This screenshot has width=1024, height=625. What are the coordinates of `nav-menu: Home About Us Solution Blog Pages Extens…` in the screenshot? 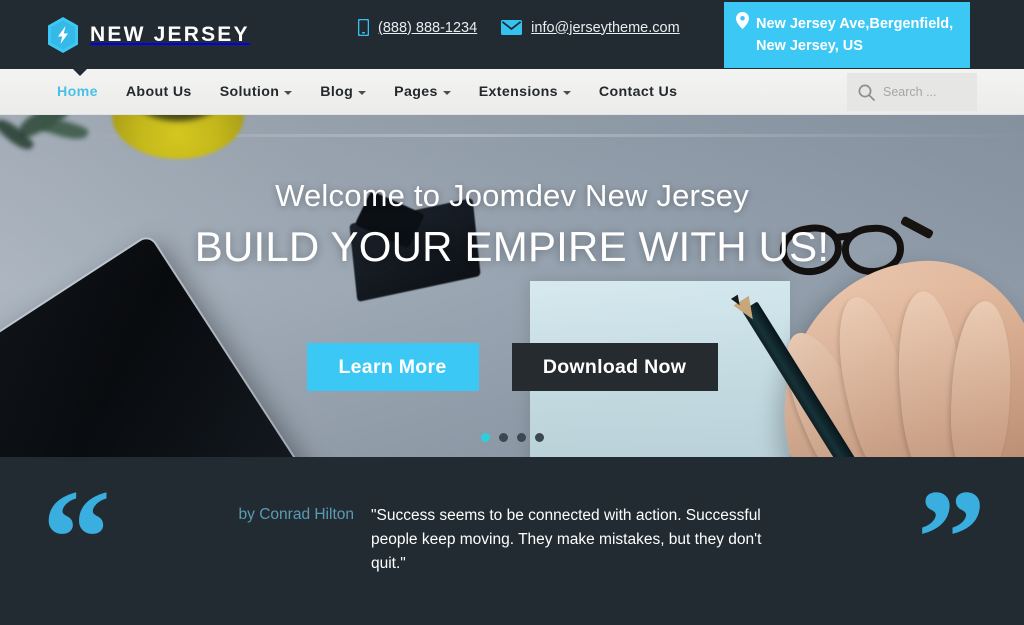 It's located at (367, 92).